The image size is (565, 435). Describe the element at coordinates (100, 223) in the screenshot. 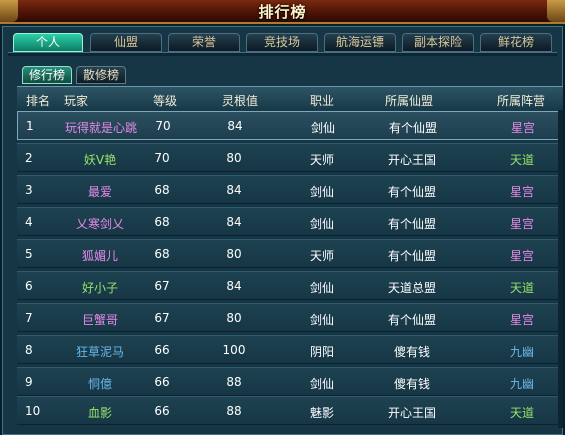

I see `player-name: 乂寒剑乂` at that location.